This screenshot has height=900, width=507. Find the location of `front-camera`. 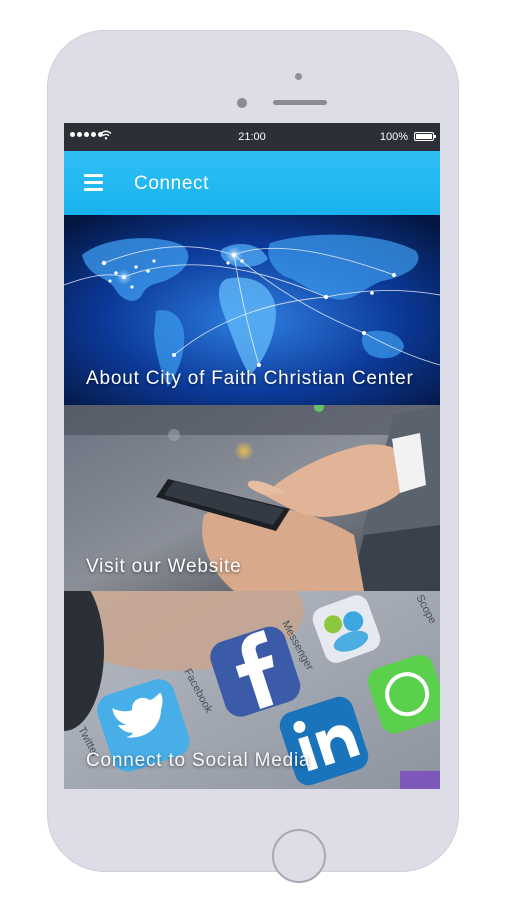

front-camera is located at coordinates (298, 76).